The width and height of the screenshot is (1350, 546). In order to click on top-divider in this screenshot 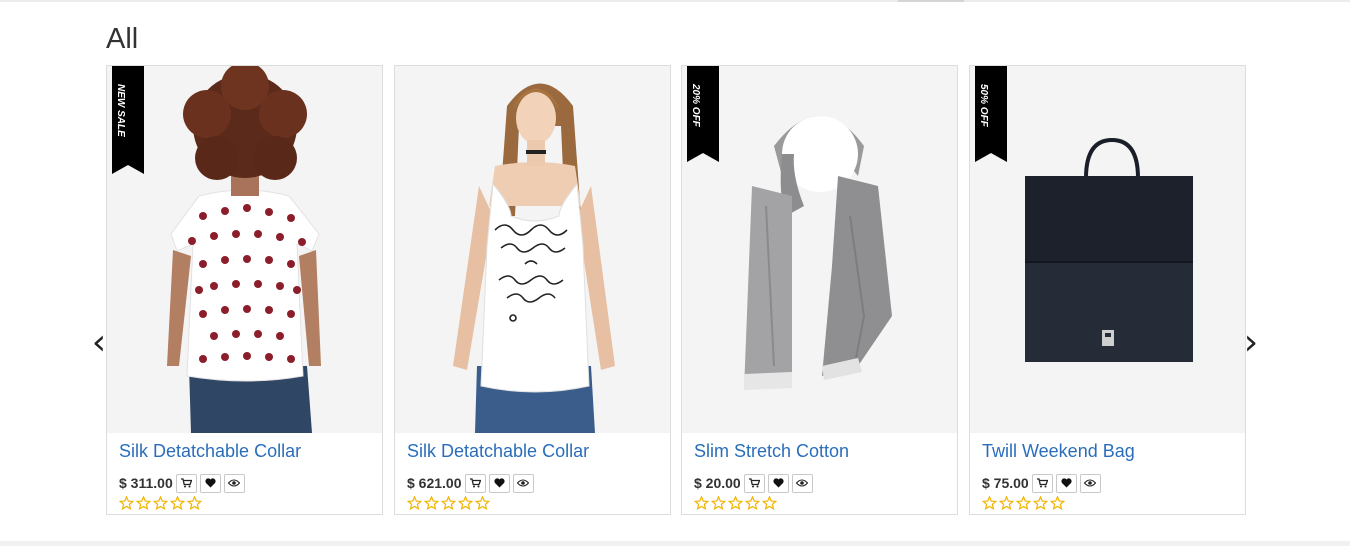, I will do `click(675, 1)`.